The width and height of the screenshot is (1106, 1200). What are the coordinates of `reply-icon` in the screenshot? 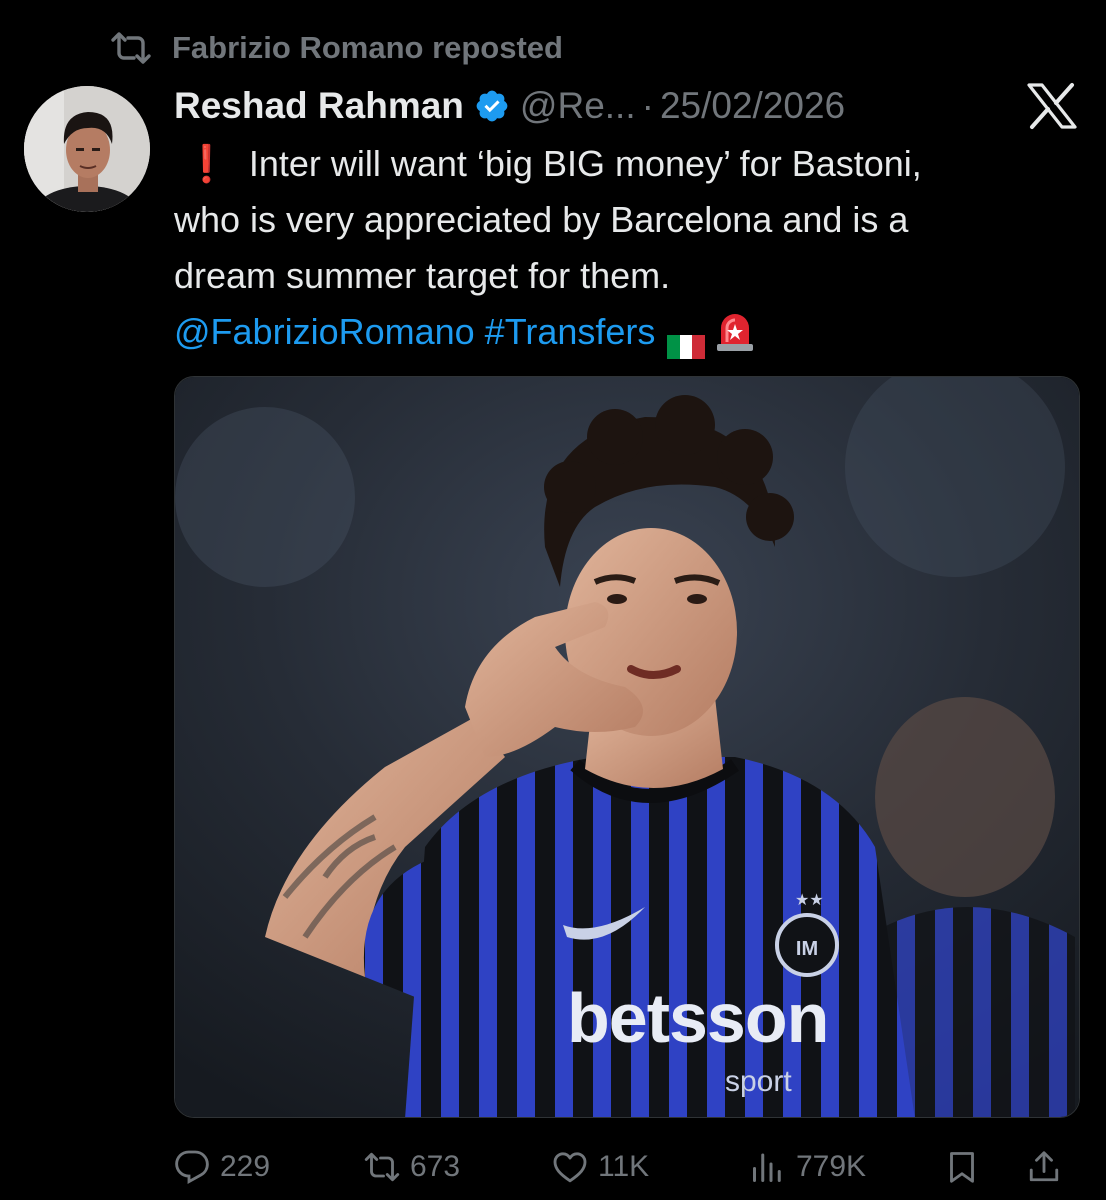 It's located at (192, 1167).